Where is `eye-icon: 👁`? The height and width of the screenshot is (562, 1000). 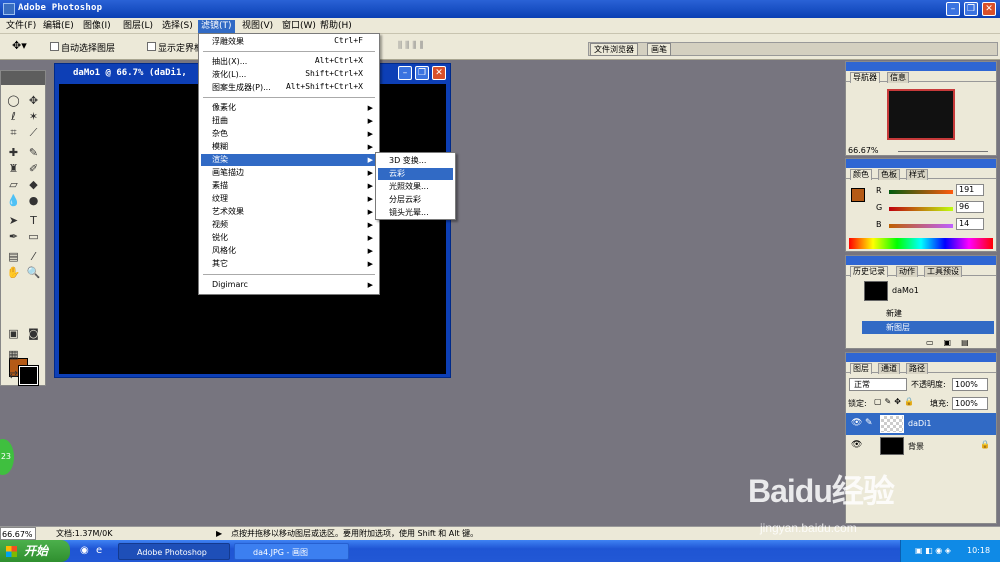 eye-icon: 👁 is located at coordinates (856, 445).